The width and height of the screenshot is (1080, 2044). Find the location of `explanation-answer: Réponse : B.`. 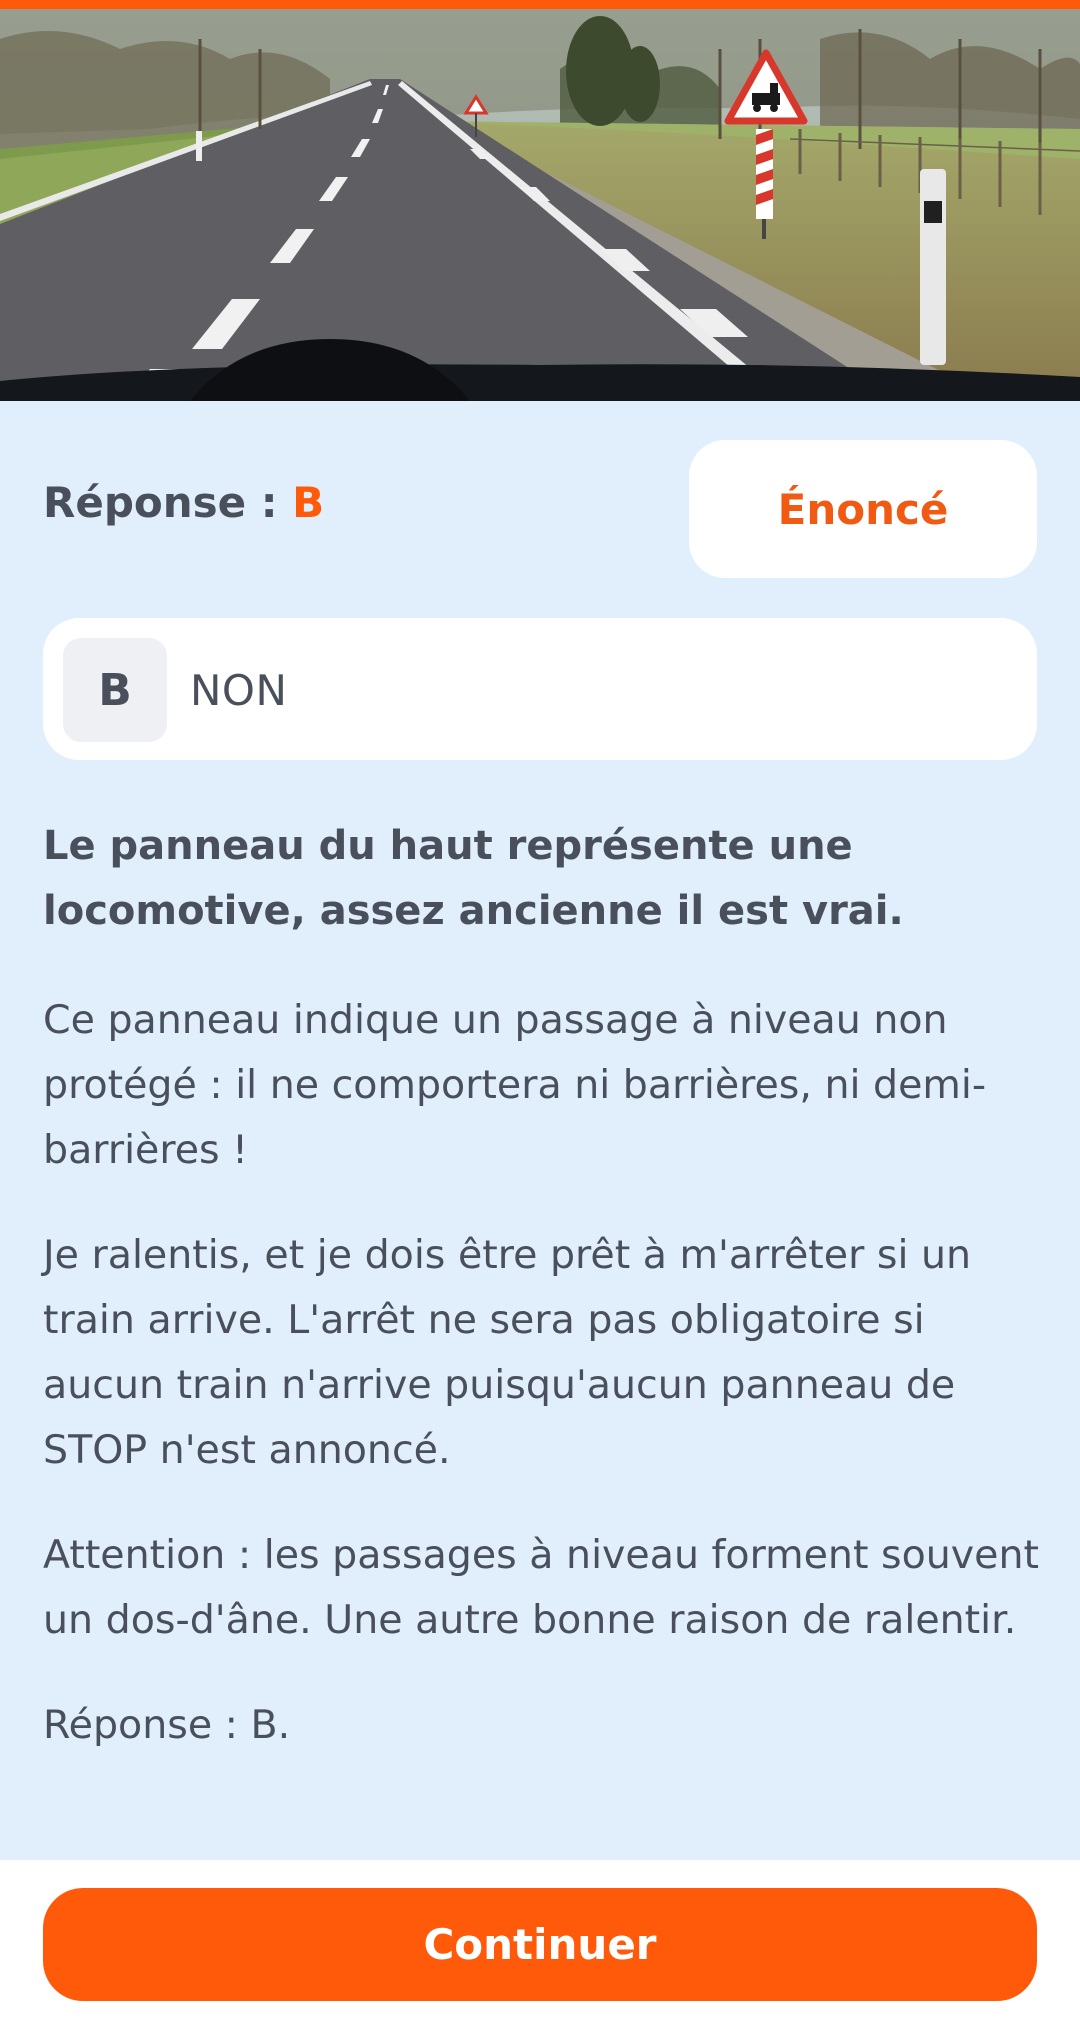

explanation-answer: Réponse : B. is located at coordinates (167, 1725).